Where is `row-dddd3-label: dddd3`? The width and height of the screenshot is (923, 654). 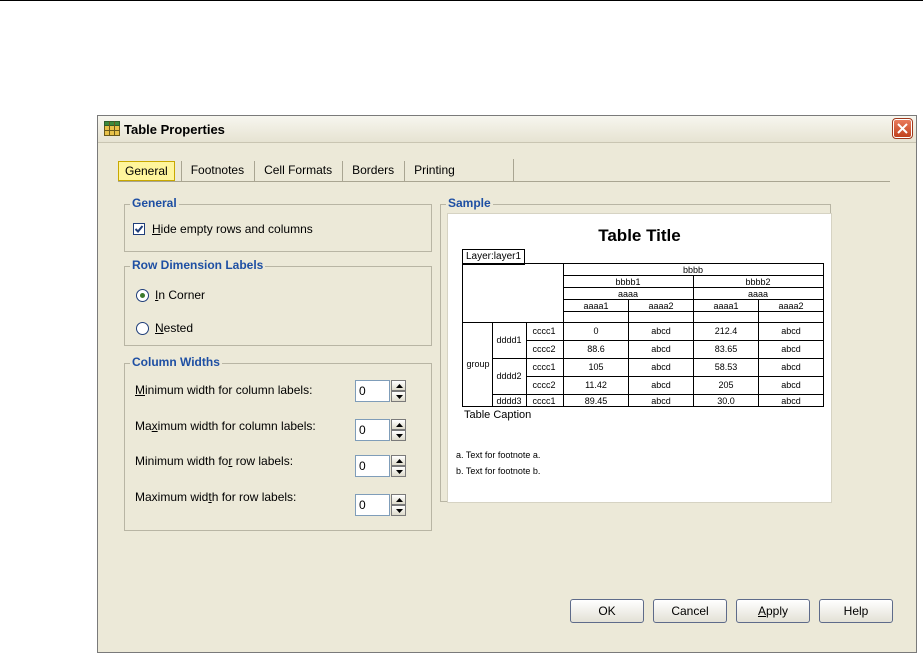 row-dddd3-label: dddd3 is located at coordinates (508, 401).